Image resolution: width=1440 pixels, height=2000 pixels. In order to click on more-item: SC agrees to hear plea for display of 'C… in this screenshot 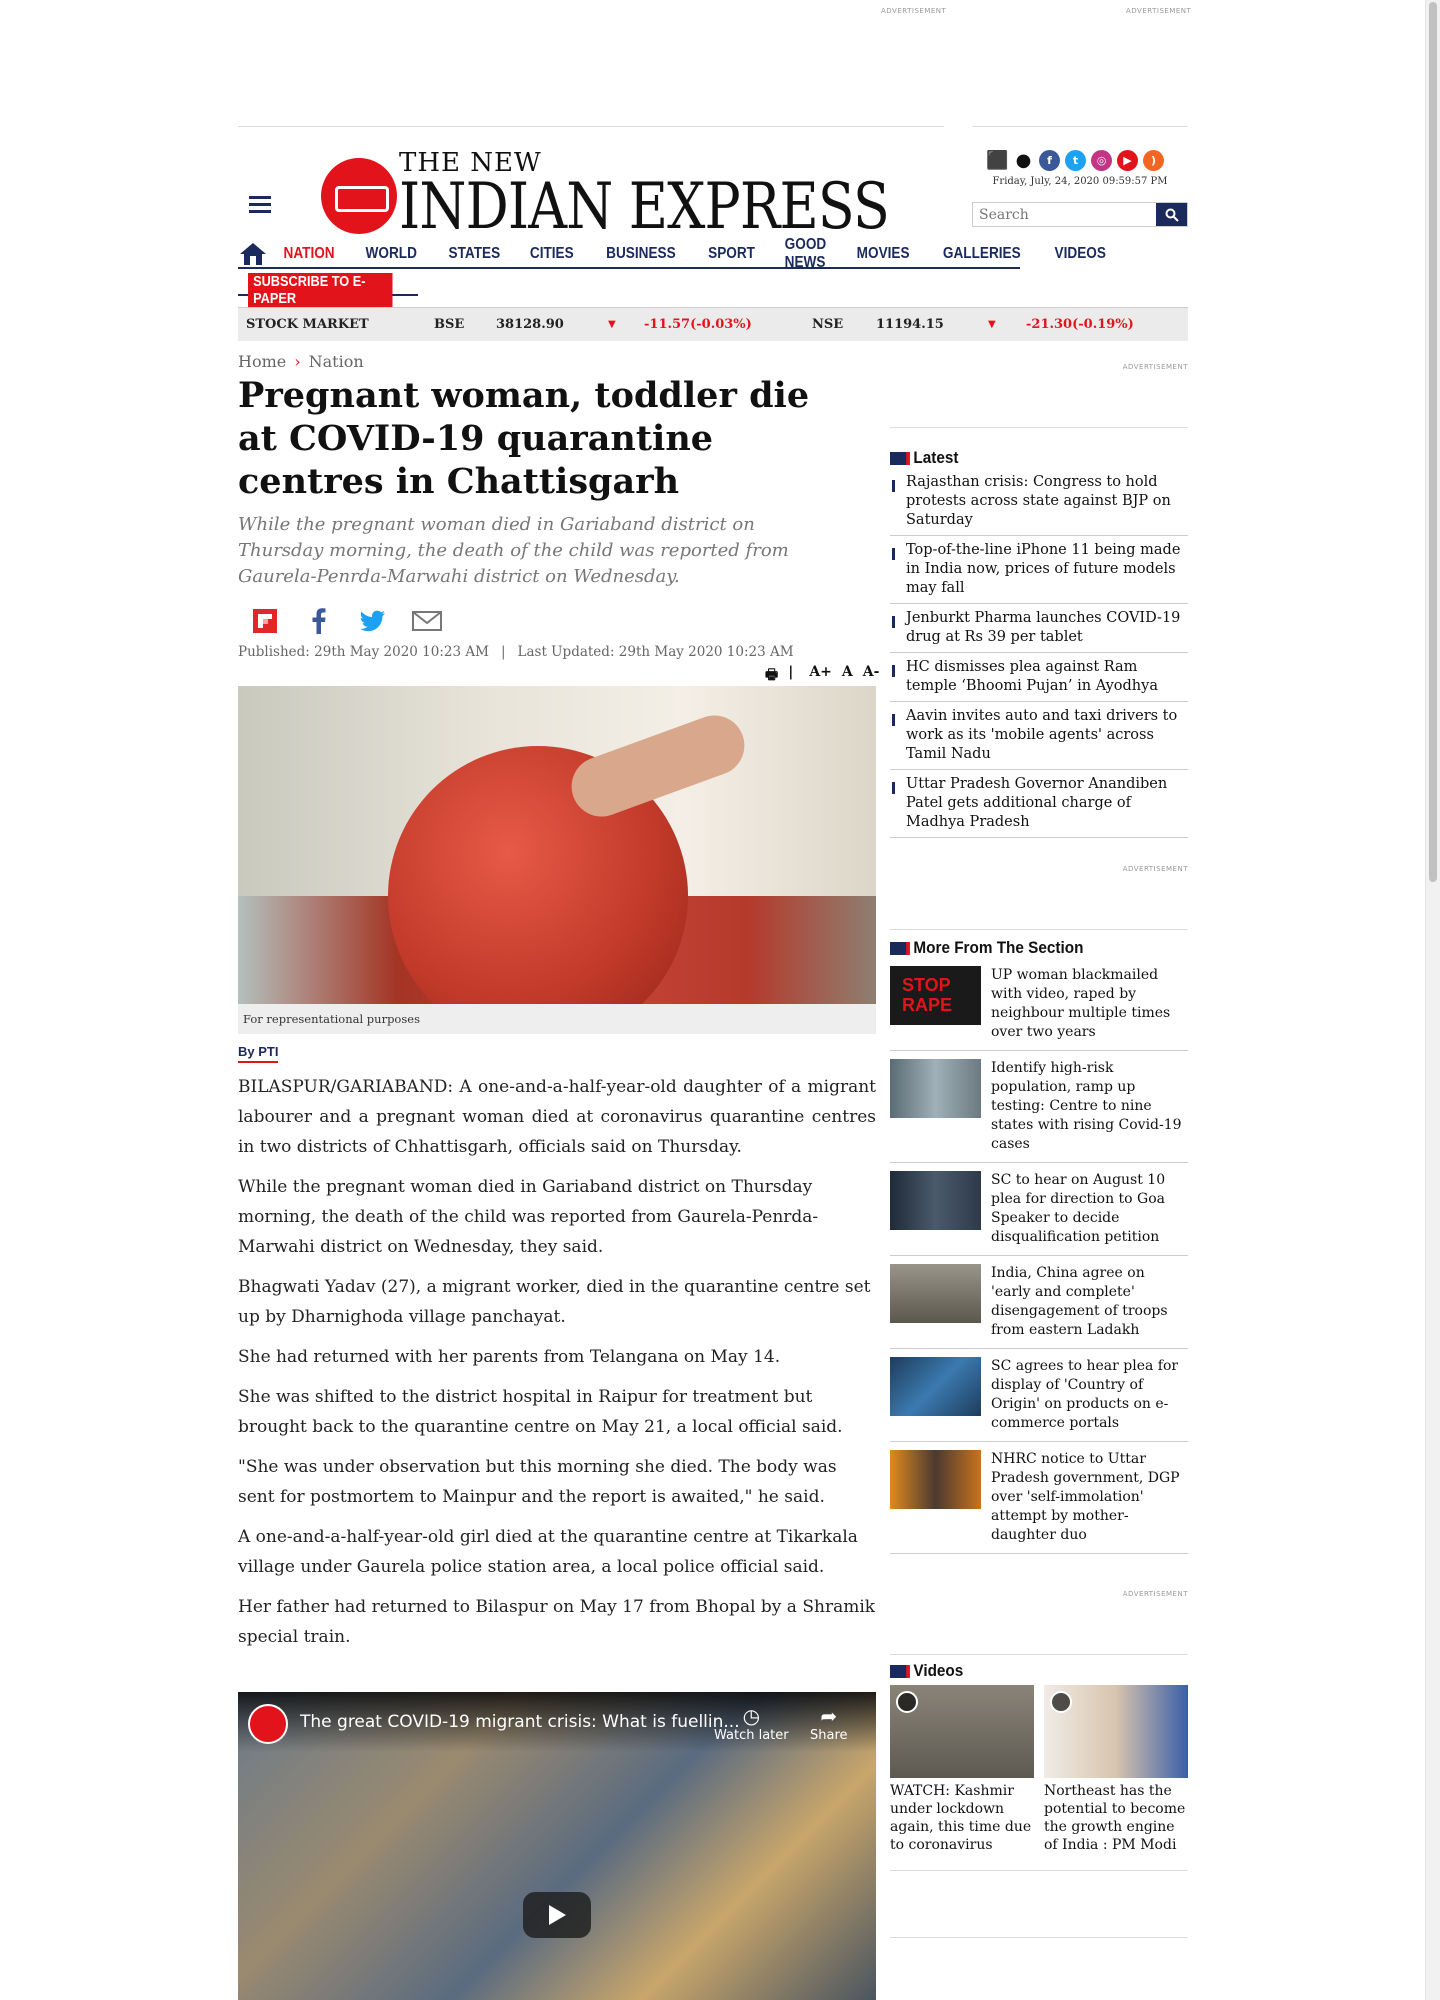, I will do `click(1039, 1395)`.